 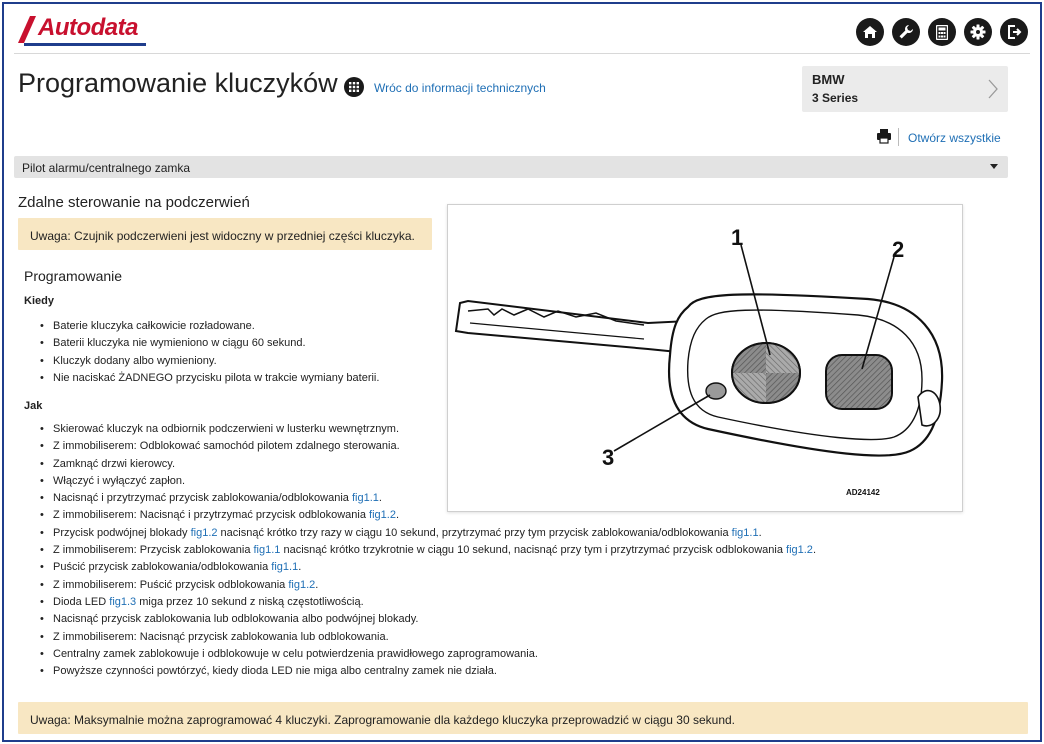 I want to click on how-label: Jak, so click(x=33, y=406).